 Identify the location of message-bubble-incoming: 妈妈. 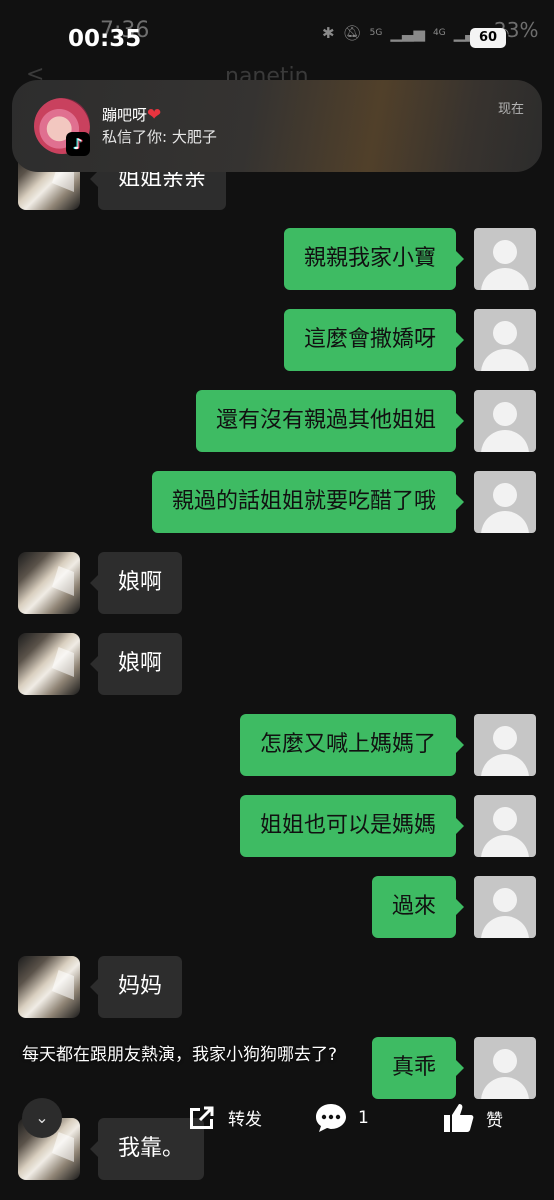
(136, 987).